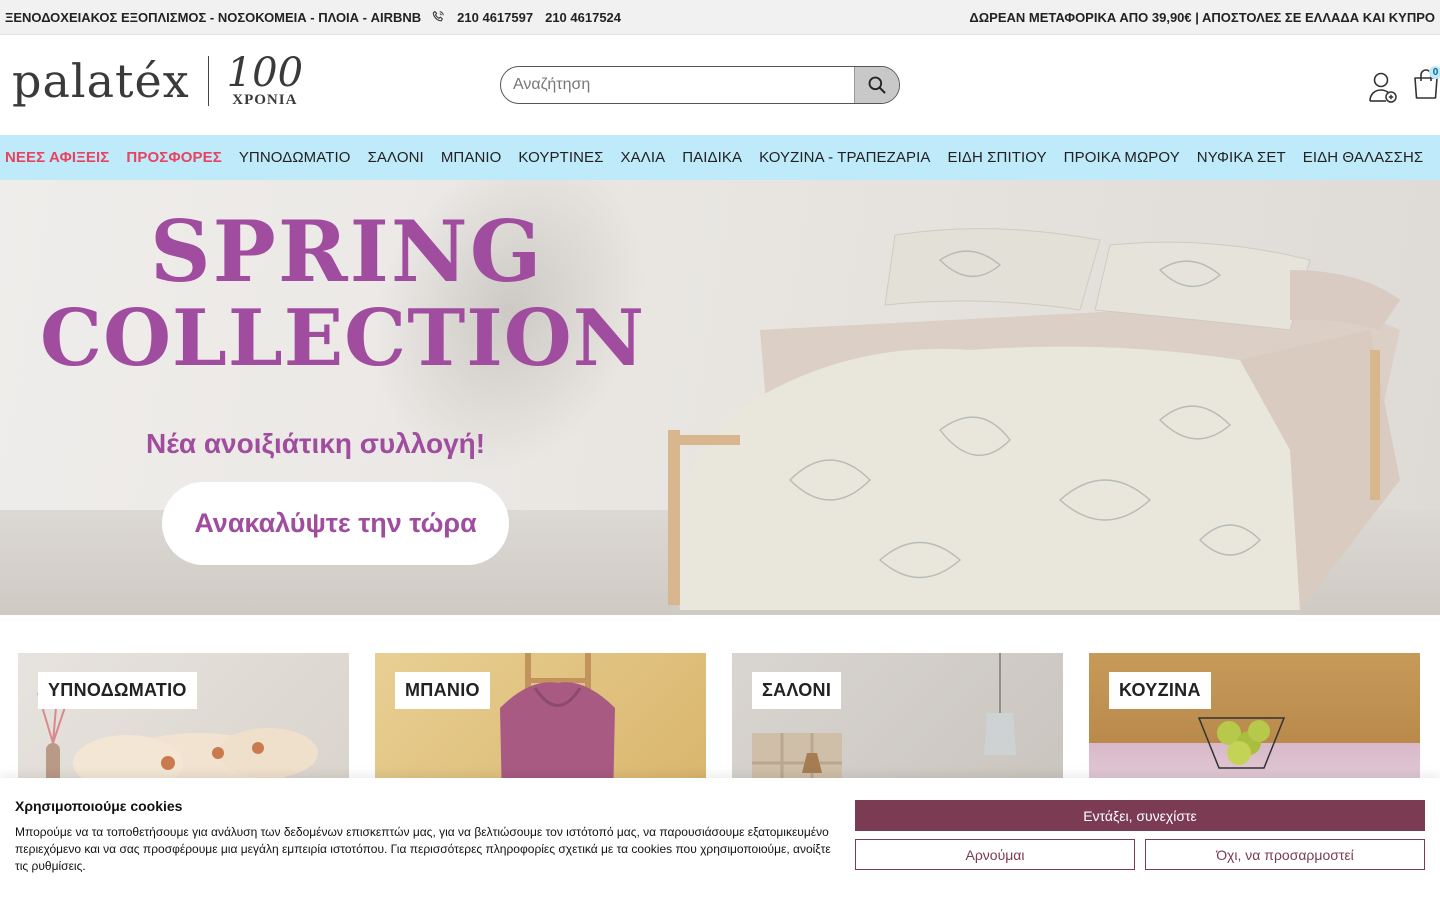  I want to click on category-label: ΥΠΝΟΔΩΜΑΤΙΟ, so click(117, 690).